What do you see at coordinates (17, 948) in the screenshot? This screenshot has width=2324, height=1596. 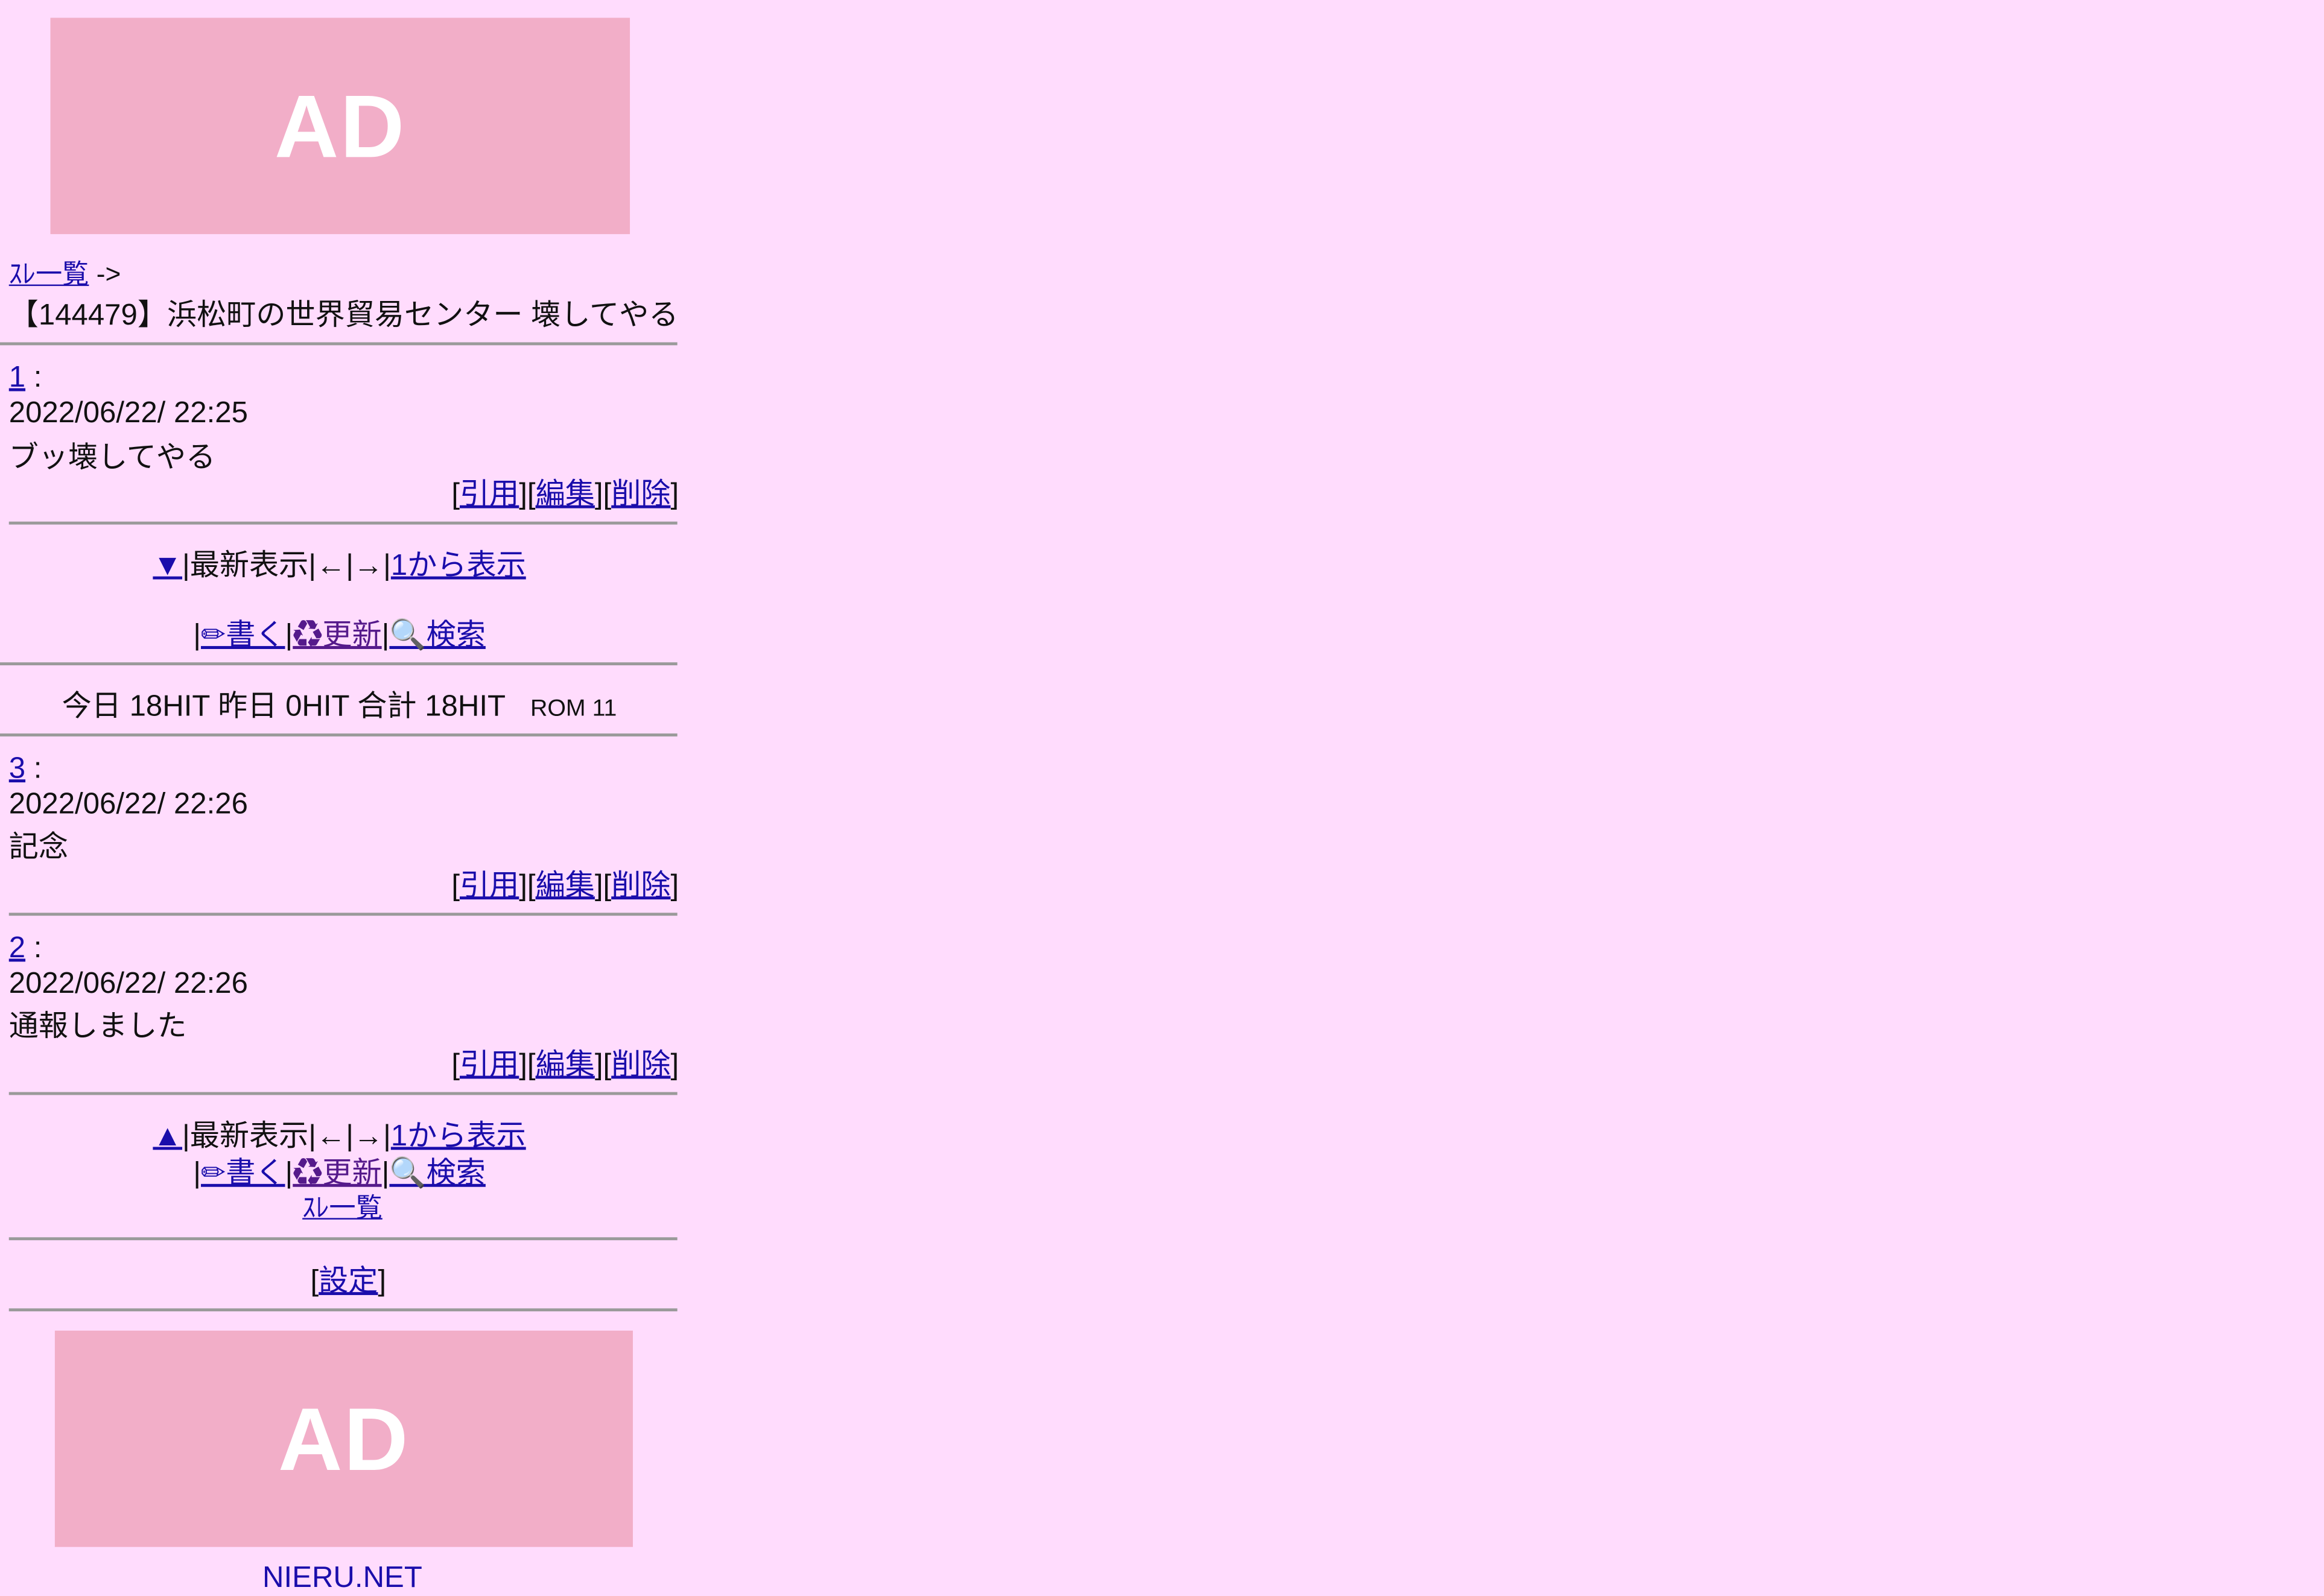 I see `post-number-link: 2` at bounding box center [17, 948].